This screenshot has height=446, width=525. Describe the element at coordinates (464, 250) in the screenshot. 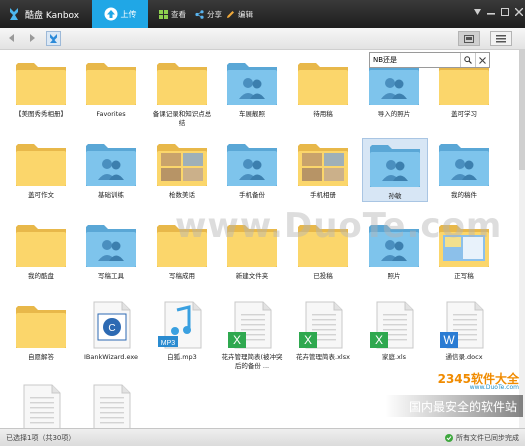

I see `folder-item: 正写稿` at that location.